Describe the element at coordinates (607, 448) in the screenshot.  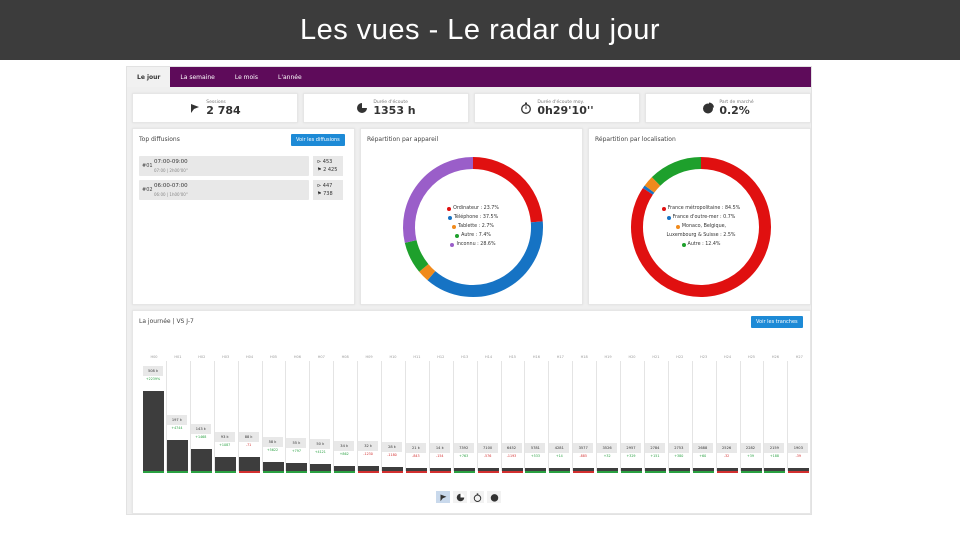
I see `value-label: 3526` at that location.